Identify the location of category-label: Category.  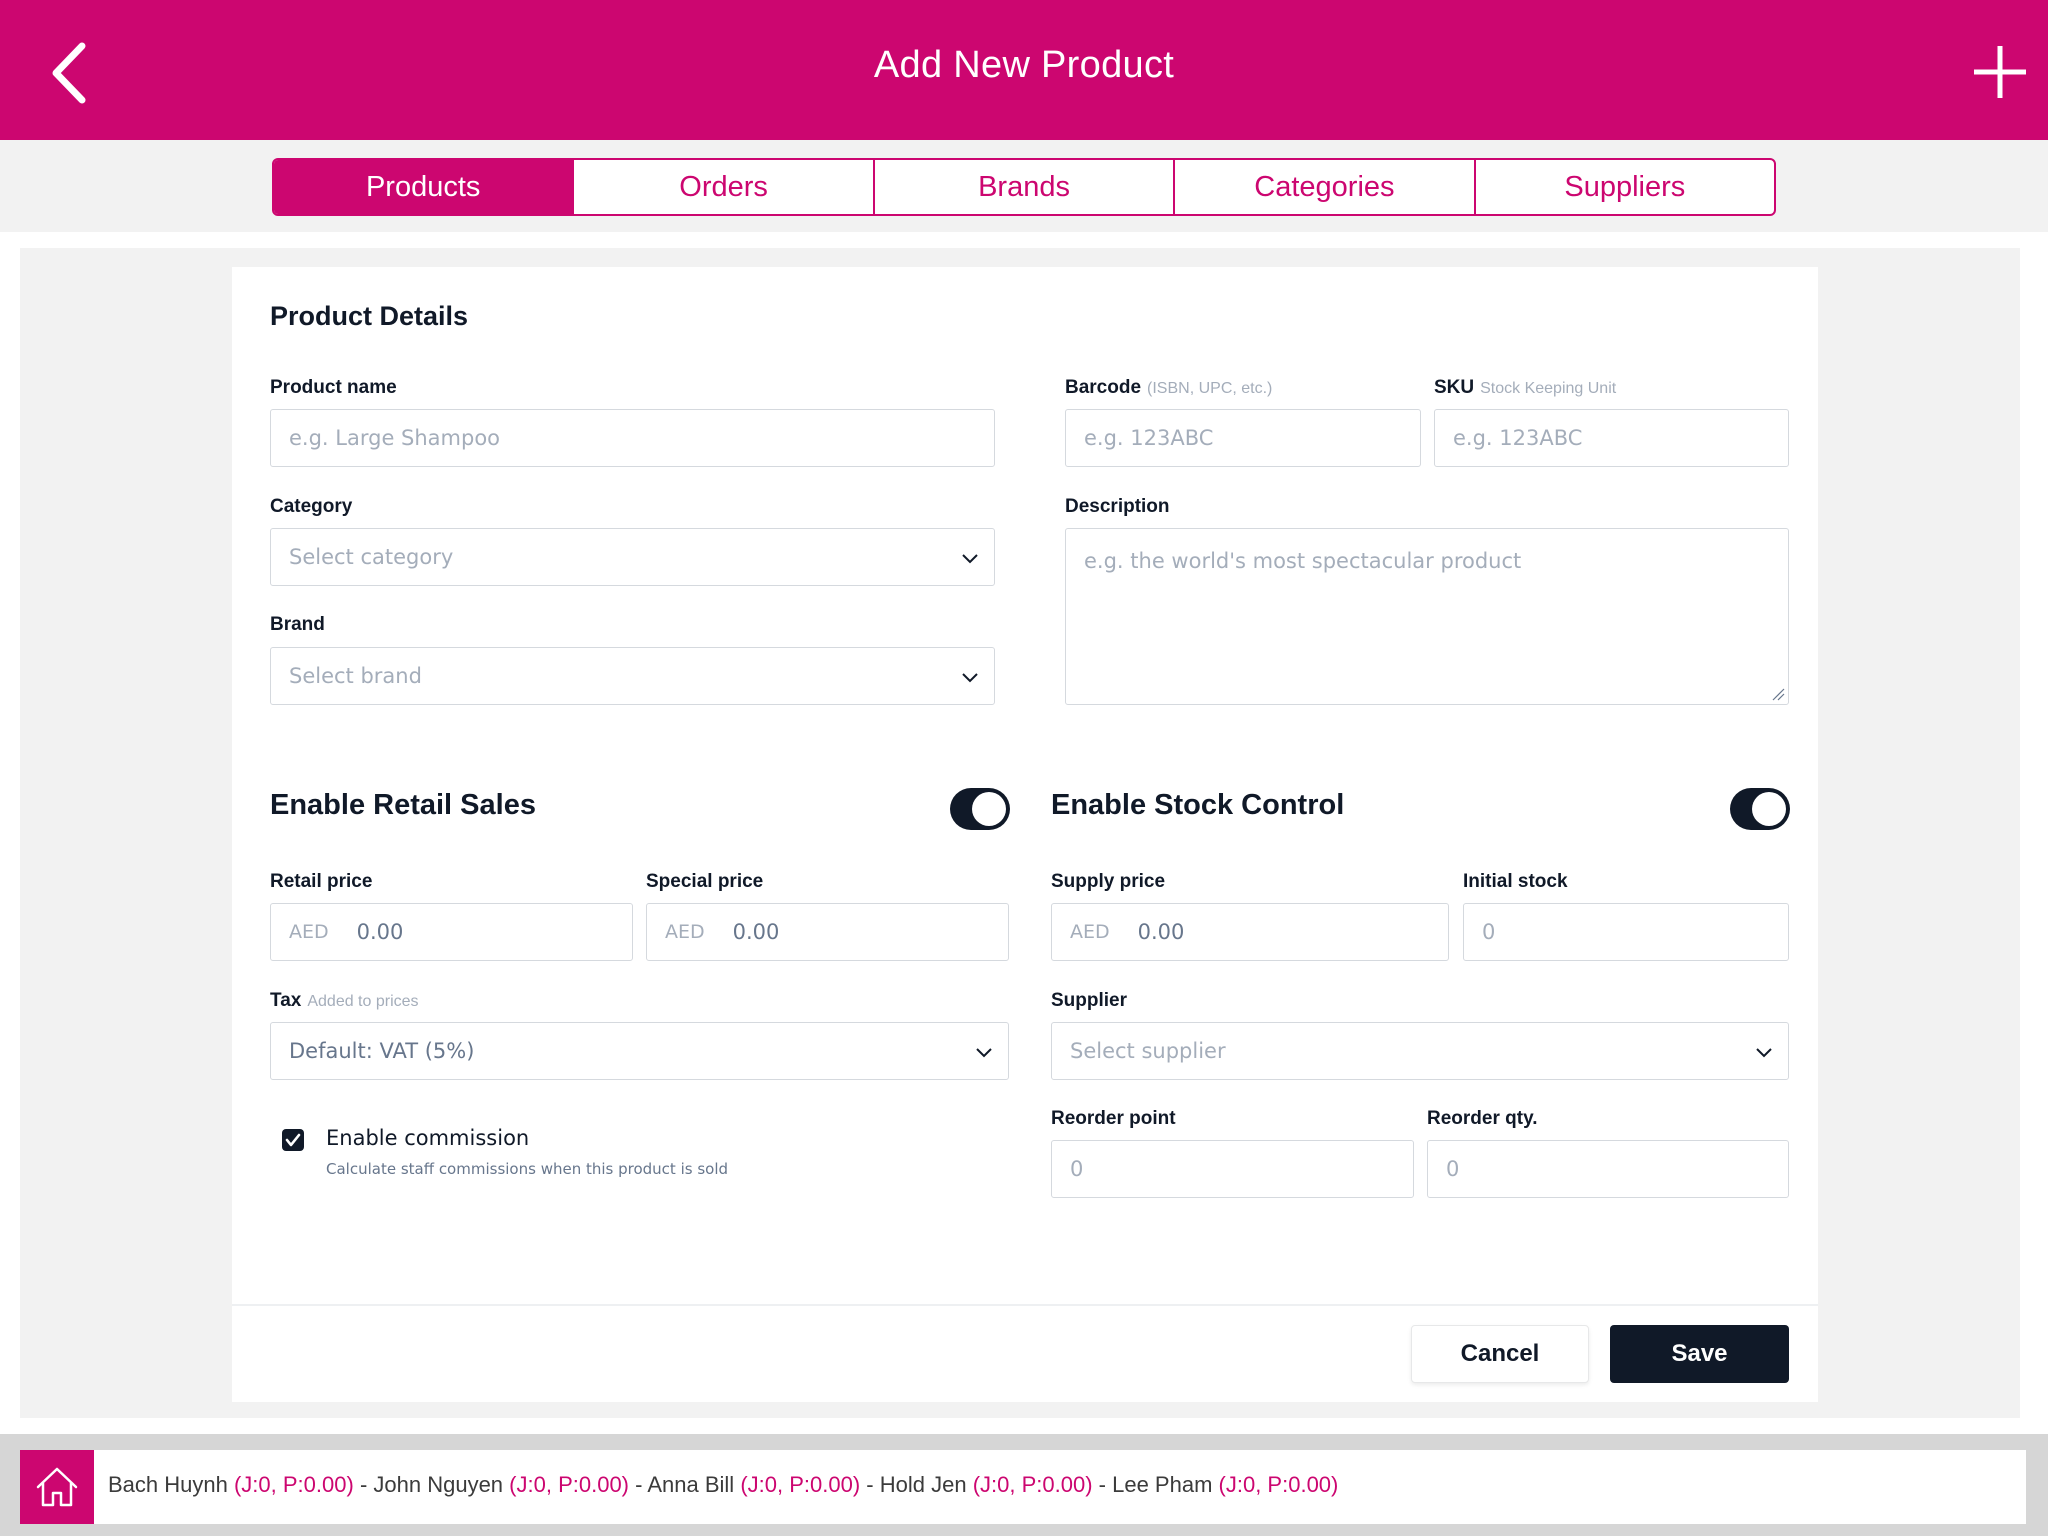
(311, 506).